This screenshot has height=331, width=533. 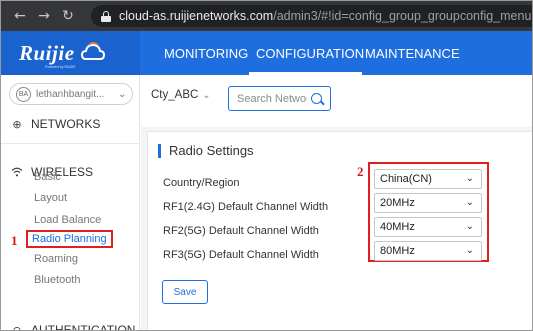 What do you see at coordinates (23, 94) in the screenshot?
I see `avatar: BA` at bounding box center [23, 94].